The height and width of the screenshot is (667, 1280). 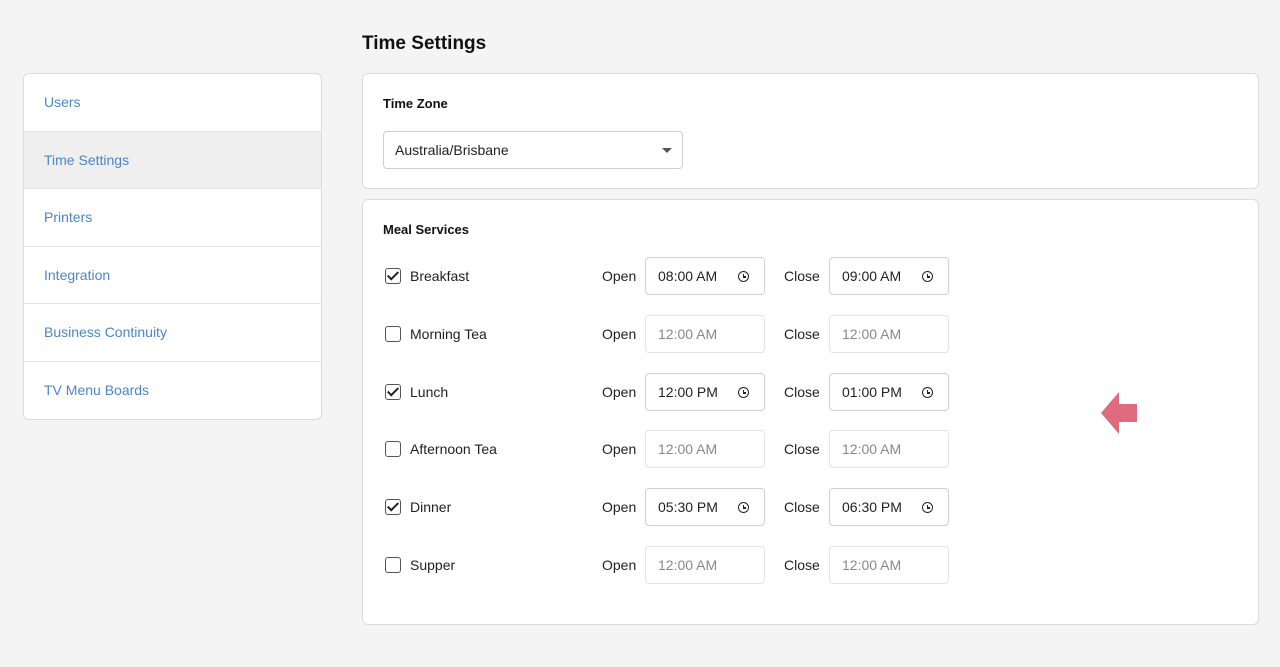 I want to click on sidebar-item-label: Time Settings, so click(x=87, y=159).